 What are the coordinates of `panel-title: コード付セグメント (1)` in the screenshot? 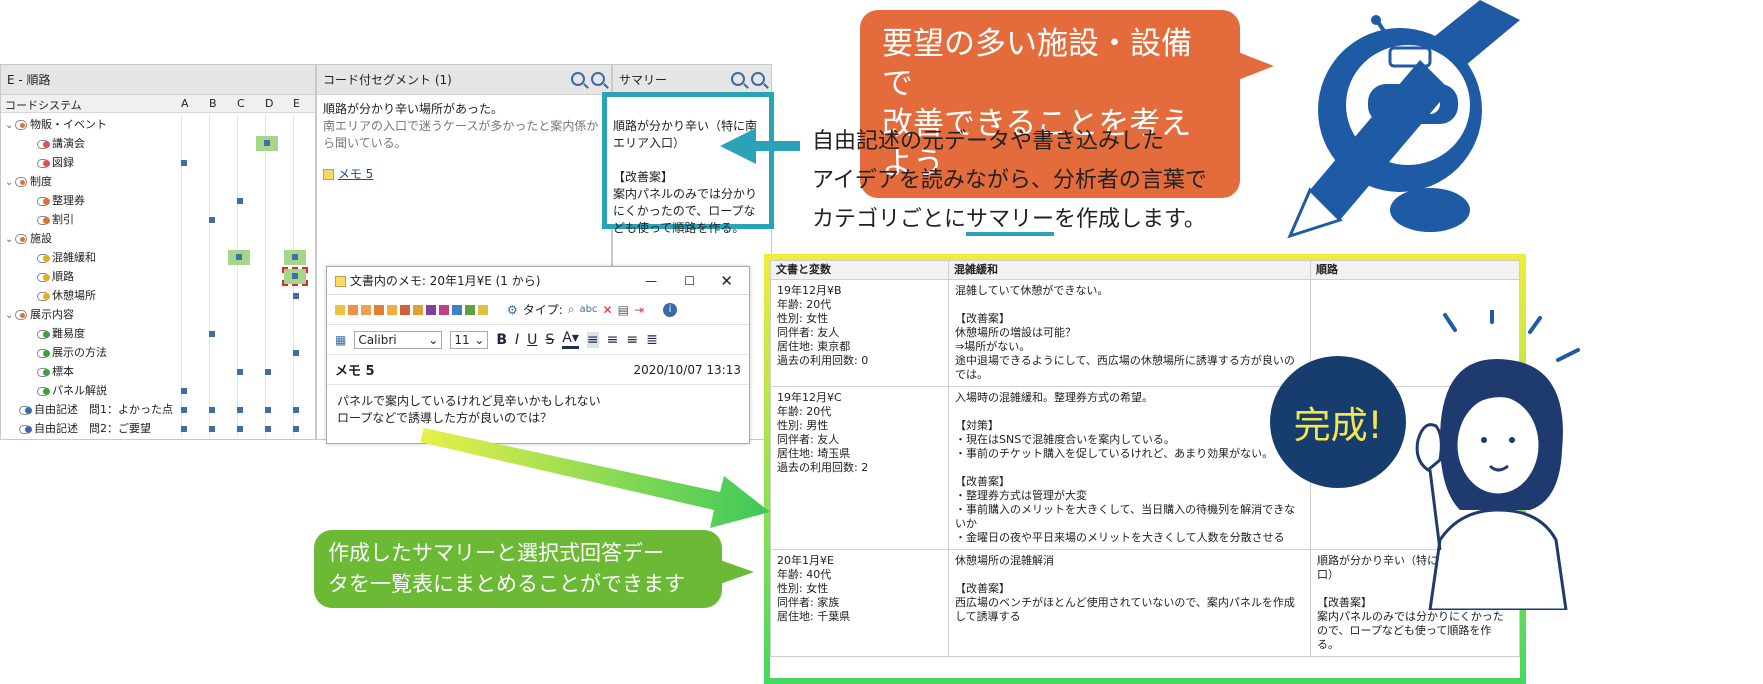 It's located at (464, 80).